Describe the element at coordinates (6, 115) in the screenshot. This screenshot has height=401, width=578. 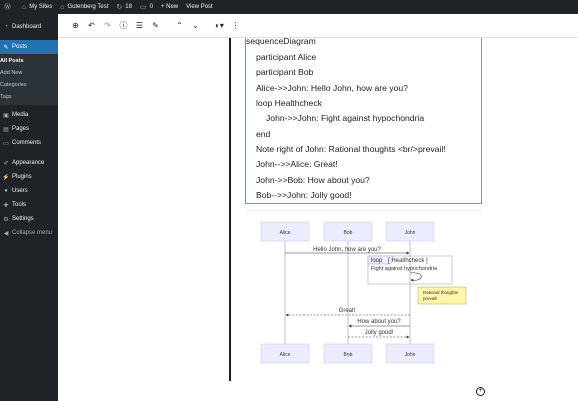
I see `media-icon: ▣` at that location.